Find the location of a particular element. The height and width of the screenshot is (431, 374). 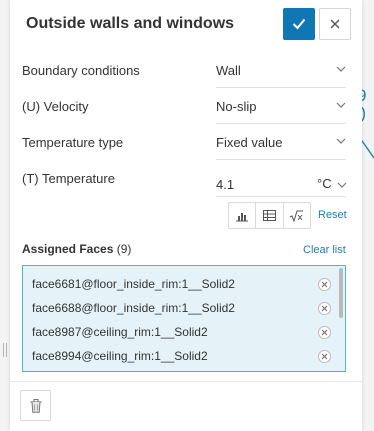

assigned-faces-heading: Assigned Faces (9) is located at coordinates (76, 249).